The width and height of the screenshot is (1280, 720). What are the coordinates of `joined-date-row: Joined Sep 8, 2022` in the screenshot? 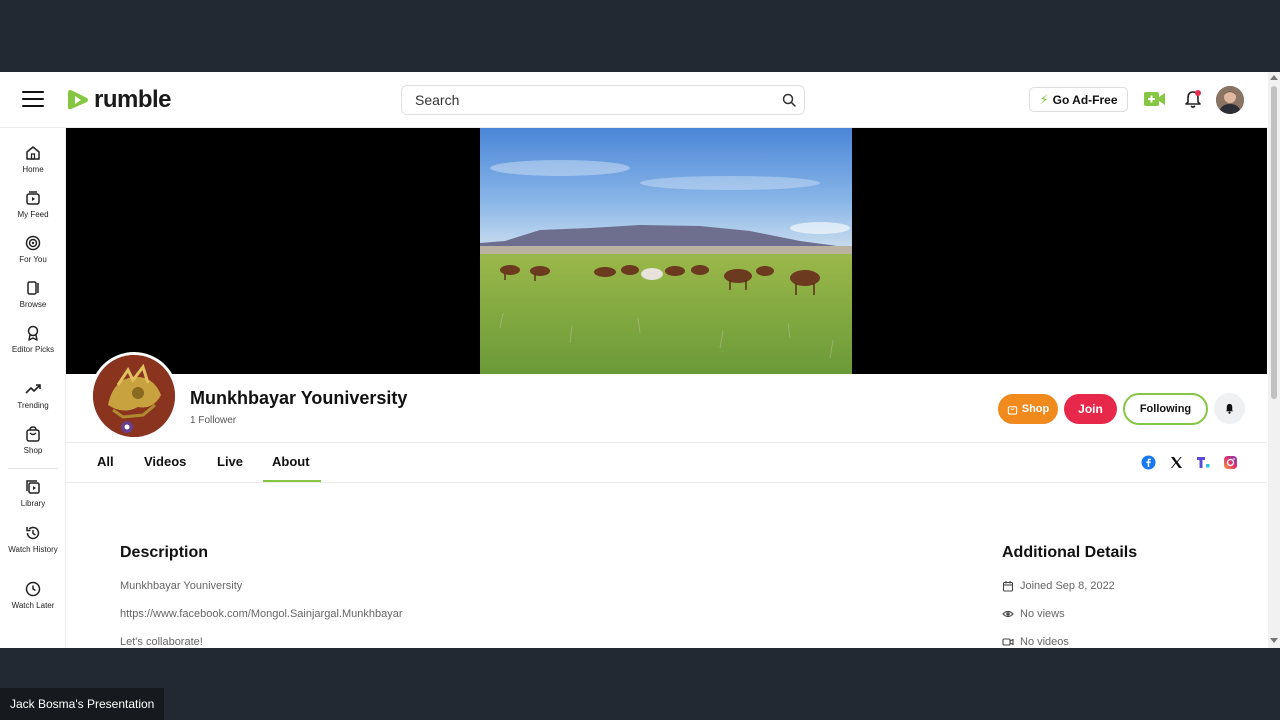 It's located at (1058, 586).